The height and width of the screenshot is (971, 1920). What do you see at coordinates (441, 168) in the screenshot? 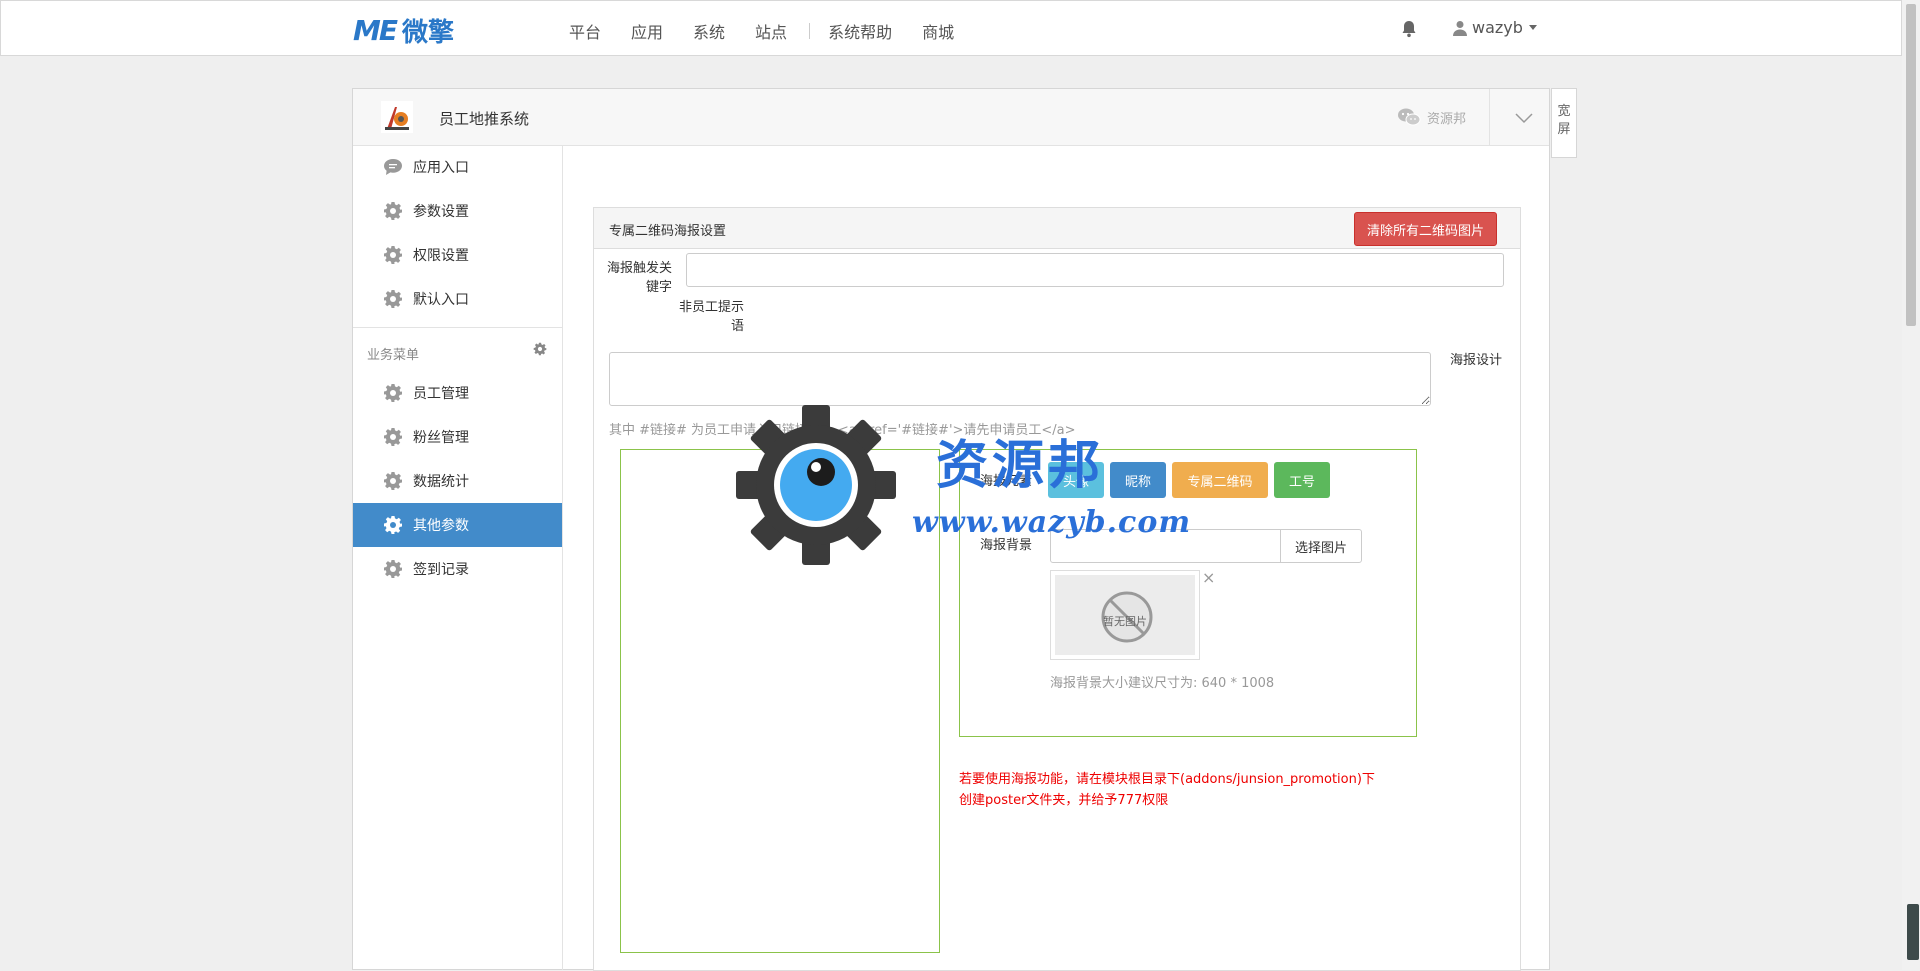
I see `sidebar-item-label: 应用入口` at bounding box center [441, 168].